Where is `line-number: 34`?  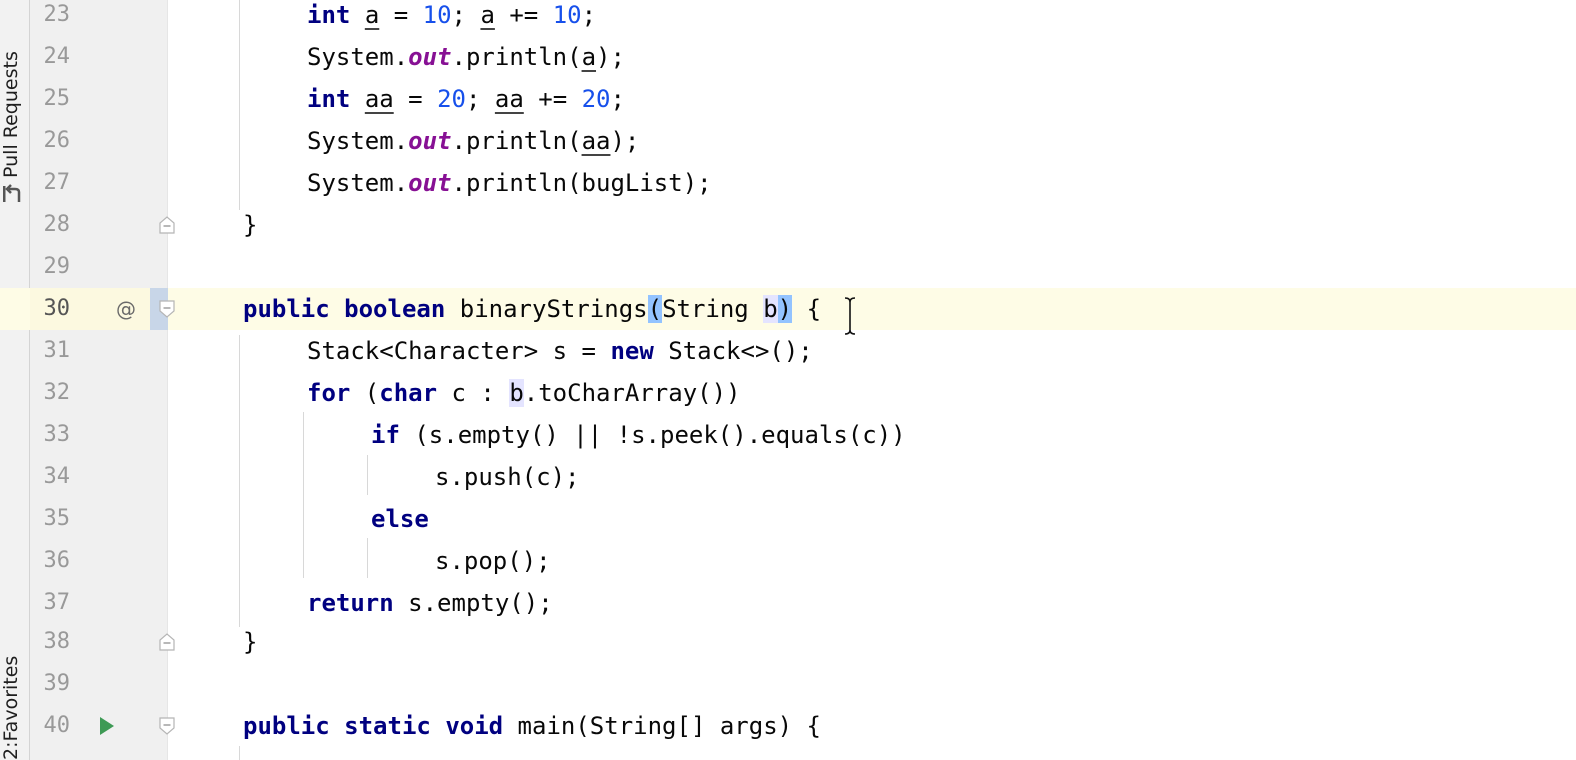 line-number: 34 is located at coordinates (57, 476).